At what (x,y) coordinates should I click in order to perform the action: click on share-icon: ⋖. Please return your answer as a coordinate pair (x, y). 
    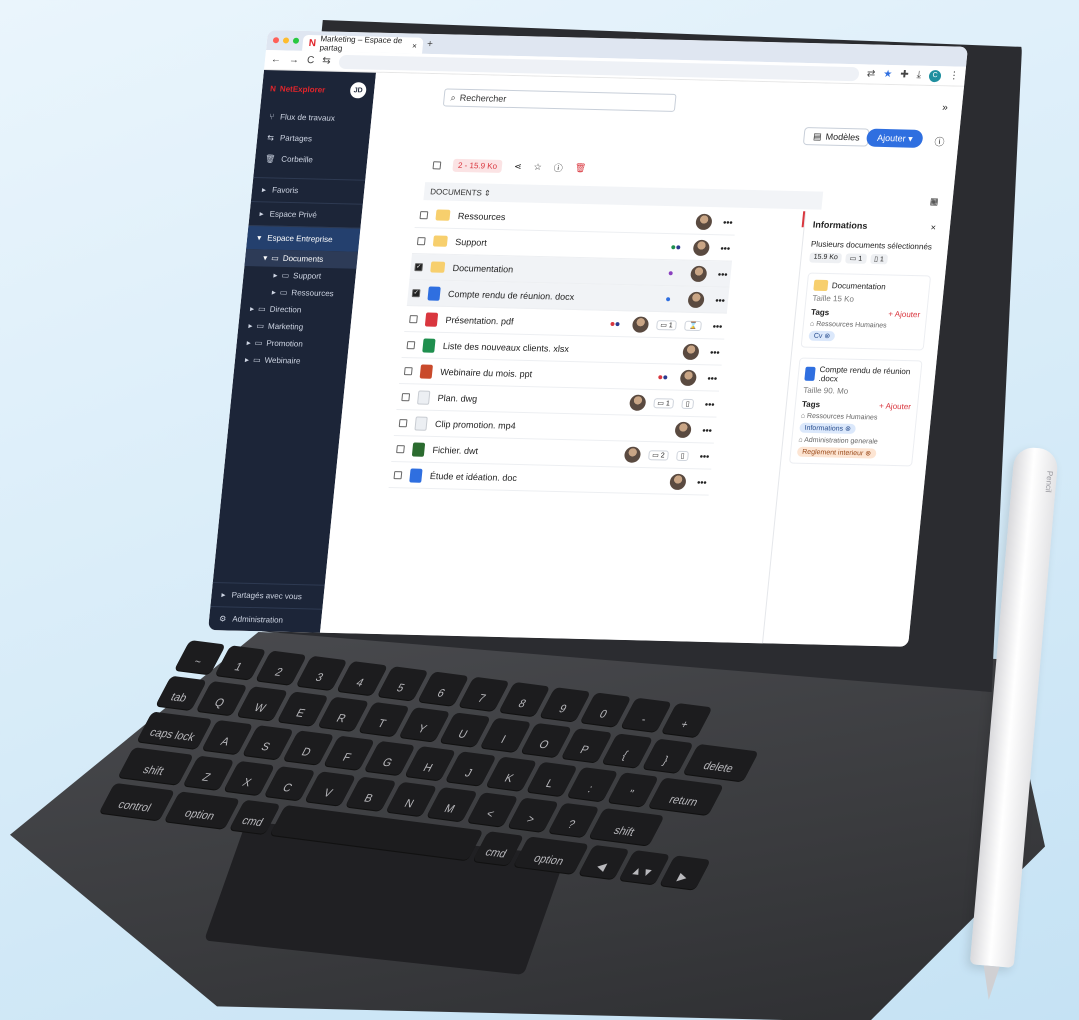
    Looking at the image, I should click on (518, 166).